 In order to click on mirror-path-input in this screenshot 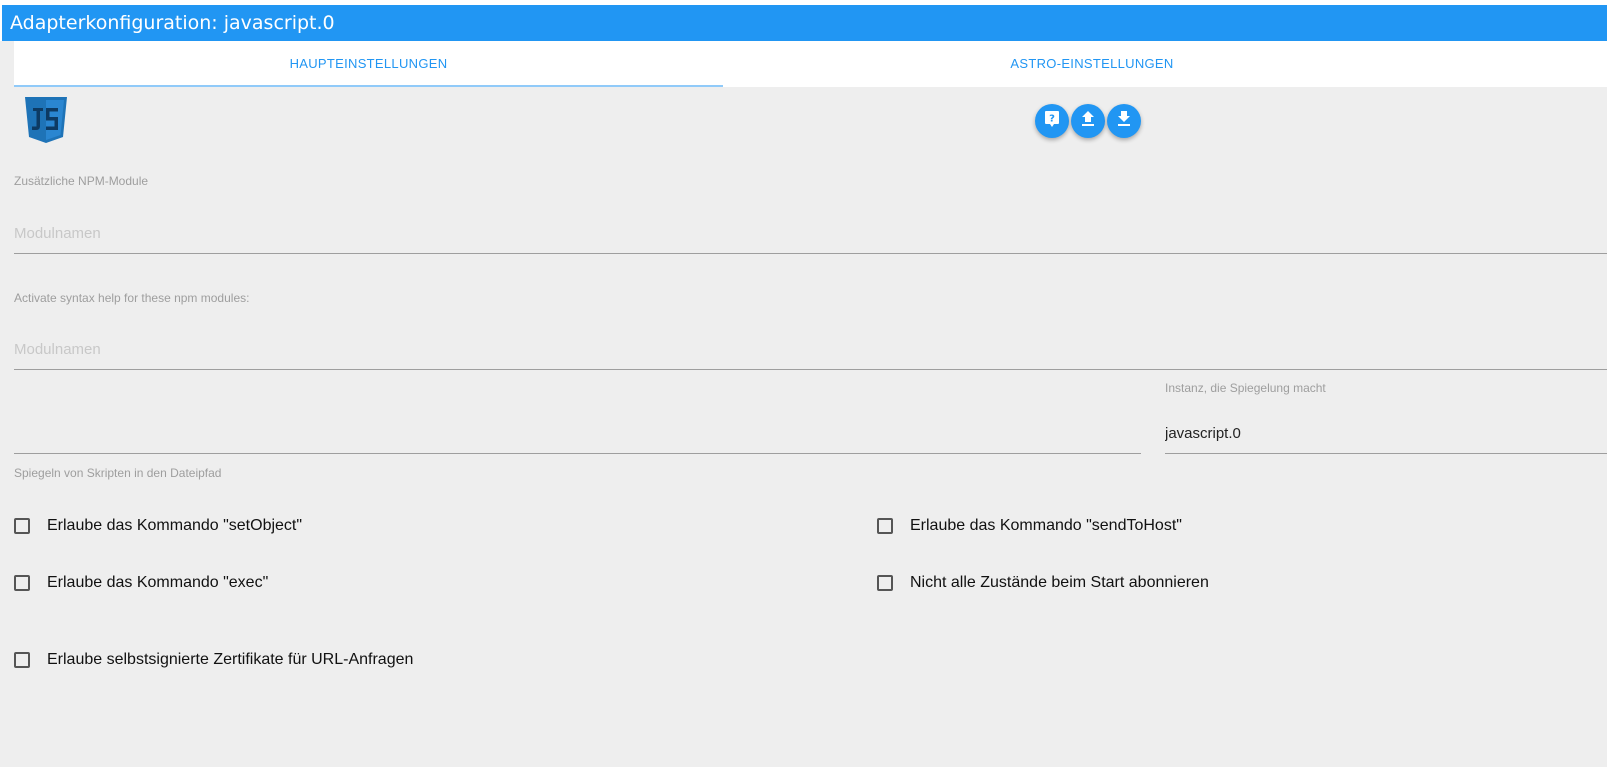, I will do `click(577, 437)`.